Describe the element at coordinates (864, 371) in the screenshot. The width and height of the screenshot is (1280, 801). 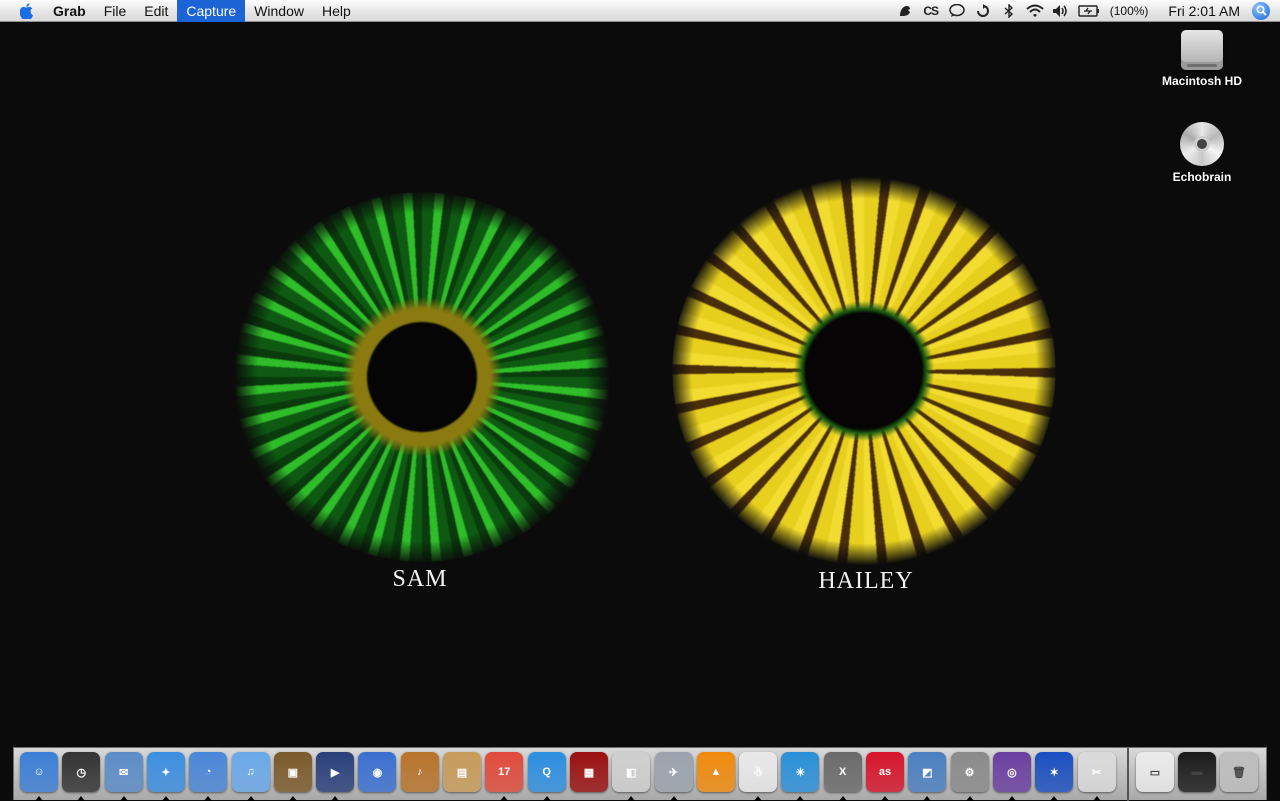
I see `yellow-iris-image` at that location.